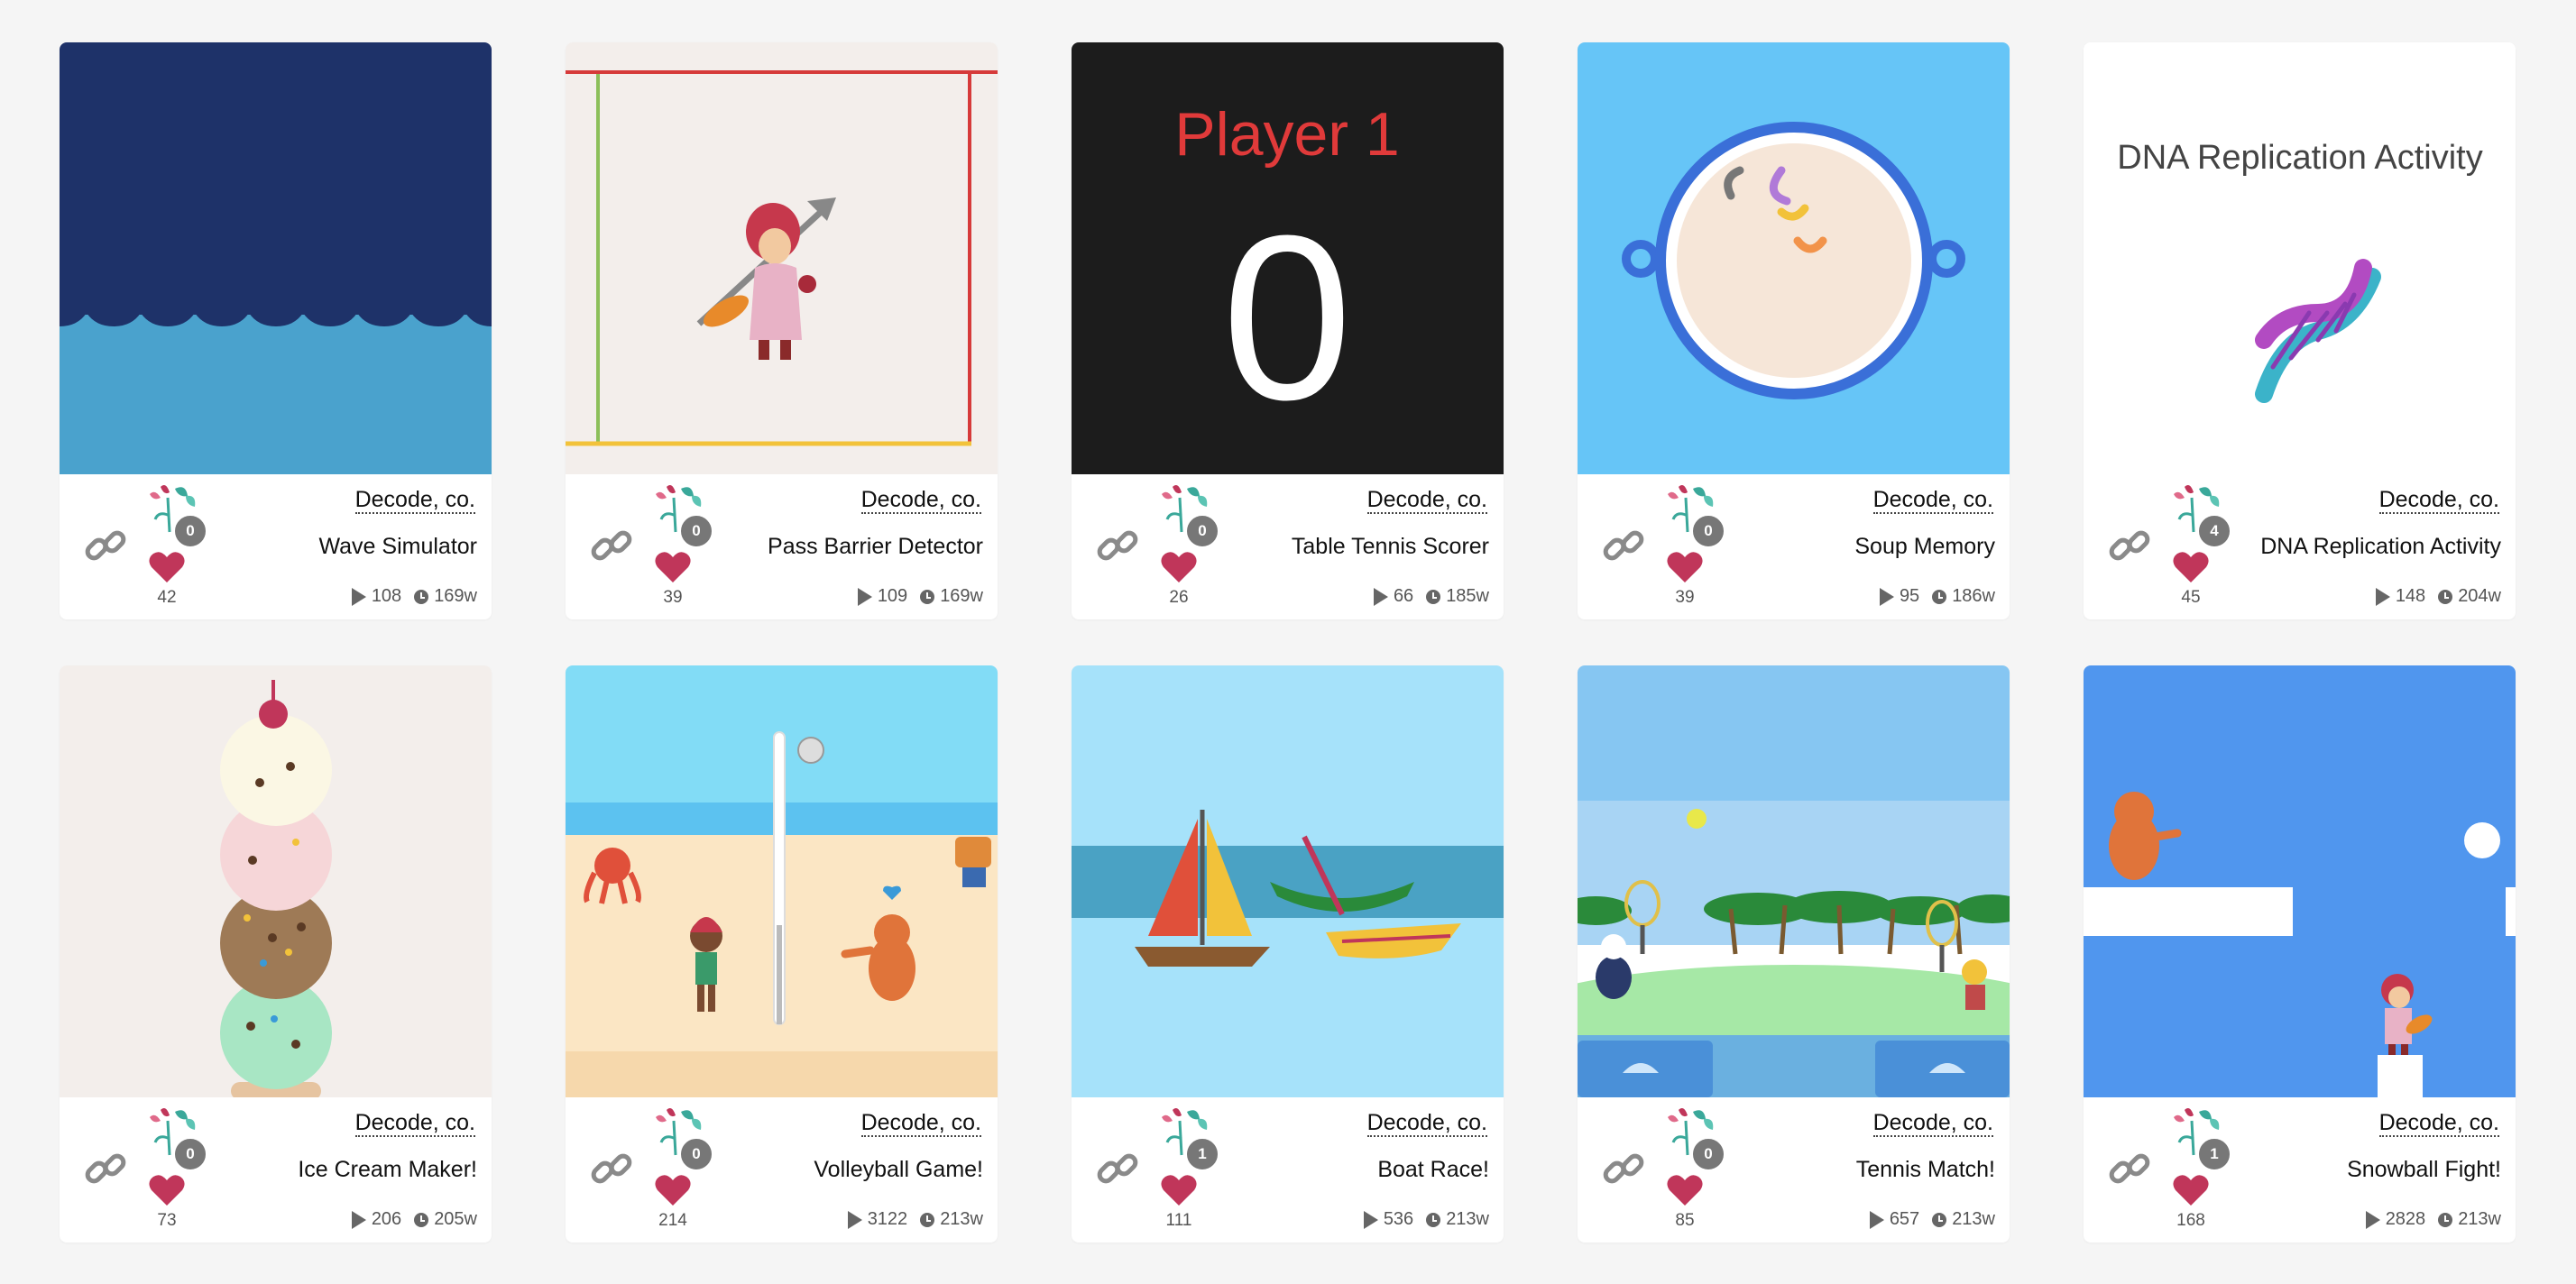 The width and height of the screenshot is (2576, 1284). What do you see at coordinates (1925, 1170) in the screenshot?
I see `project-title: Tennis Match!` at bounding box center [1925, 1170].